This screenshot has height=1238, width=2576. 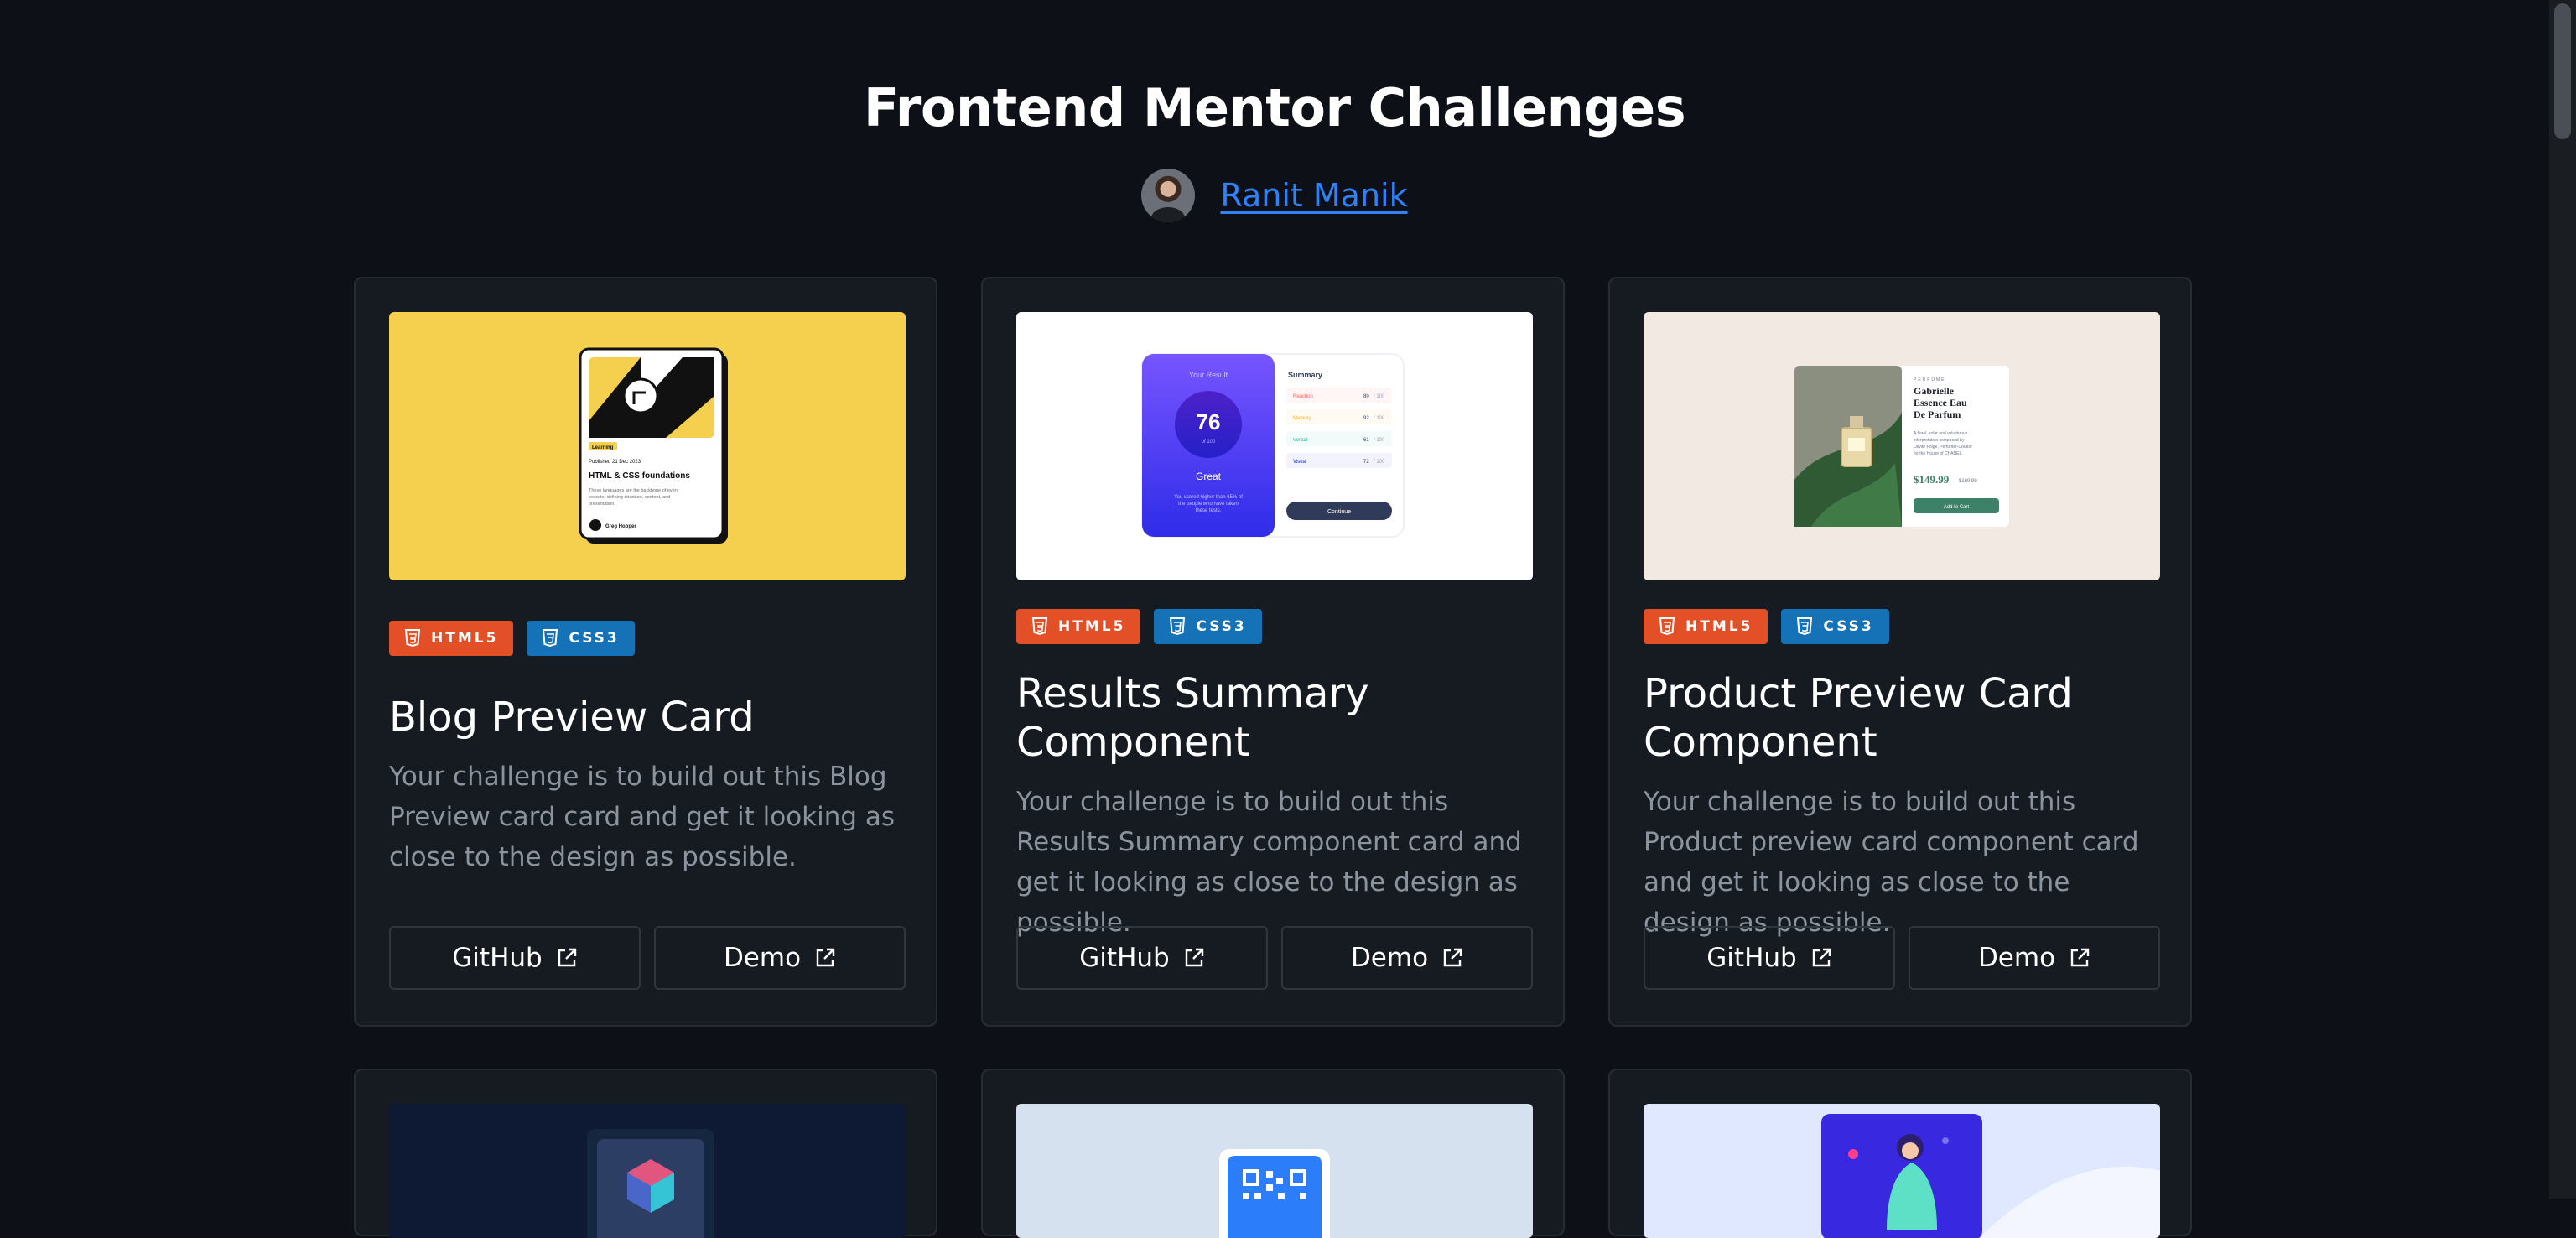 What do you see at coordinates (1858, 718) in the screenshot?
I see `card-title: Product Preview Card Component` at bounding box center [1858, 718].